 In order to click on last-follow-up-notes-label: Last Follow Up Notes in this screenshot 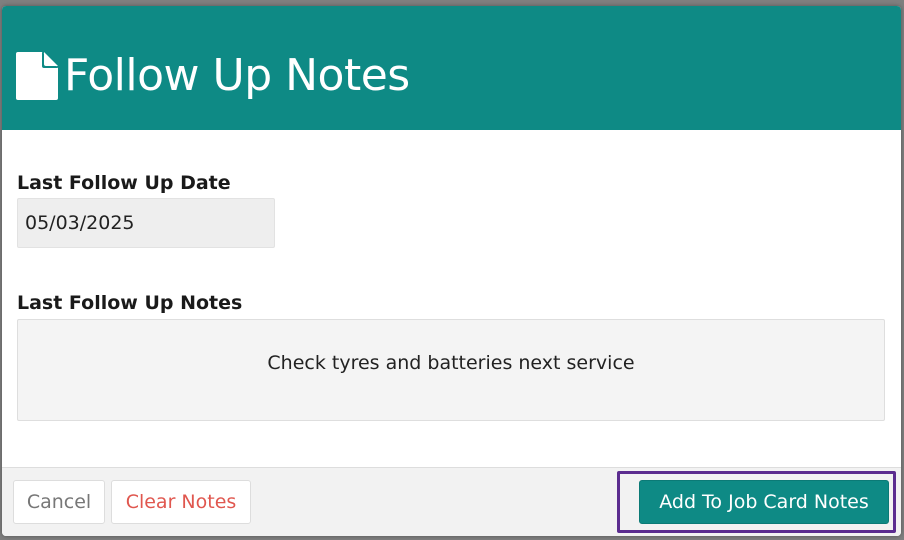, I will do `click(130, 303)`.